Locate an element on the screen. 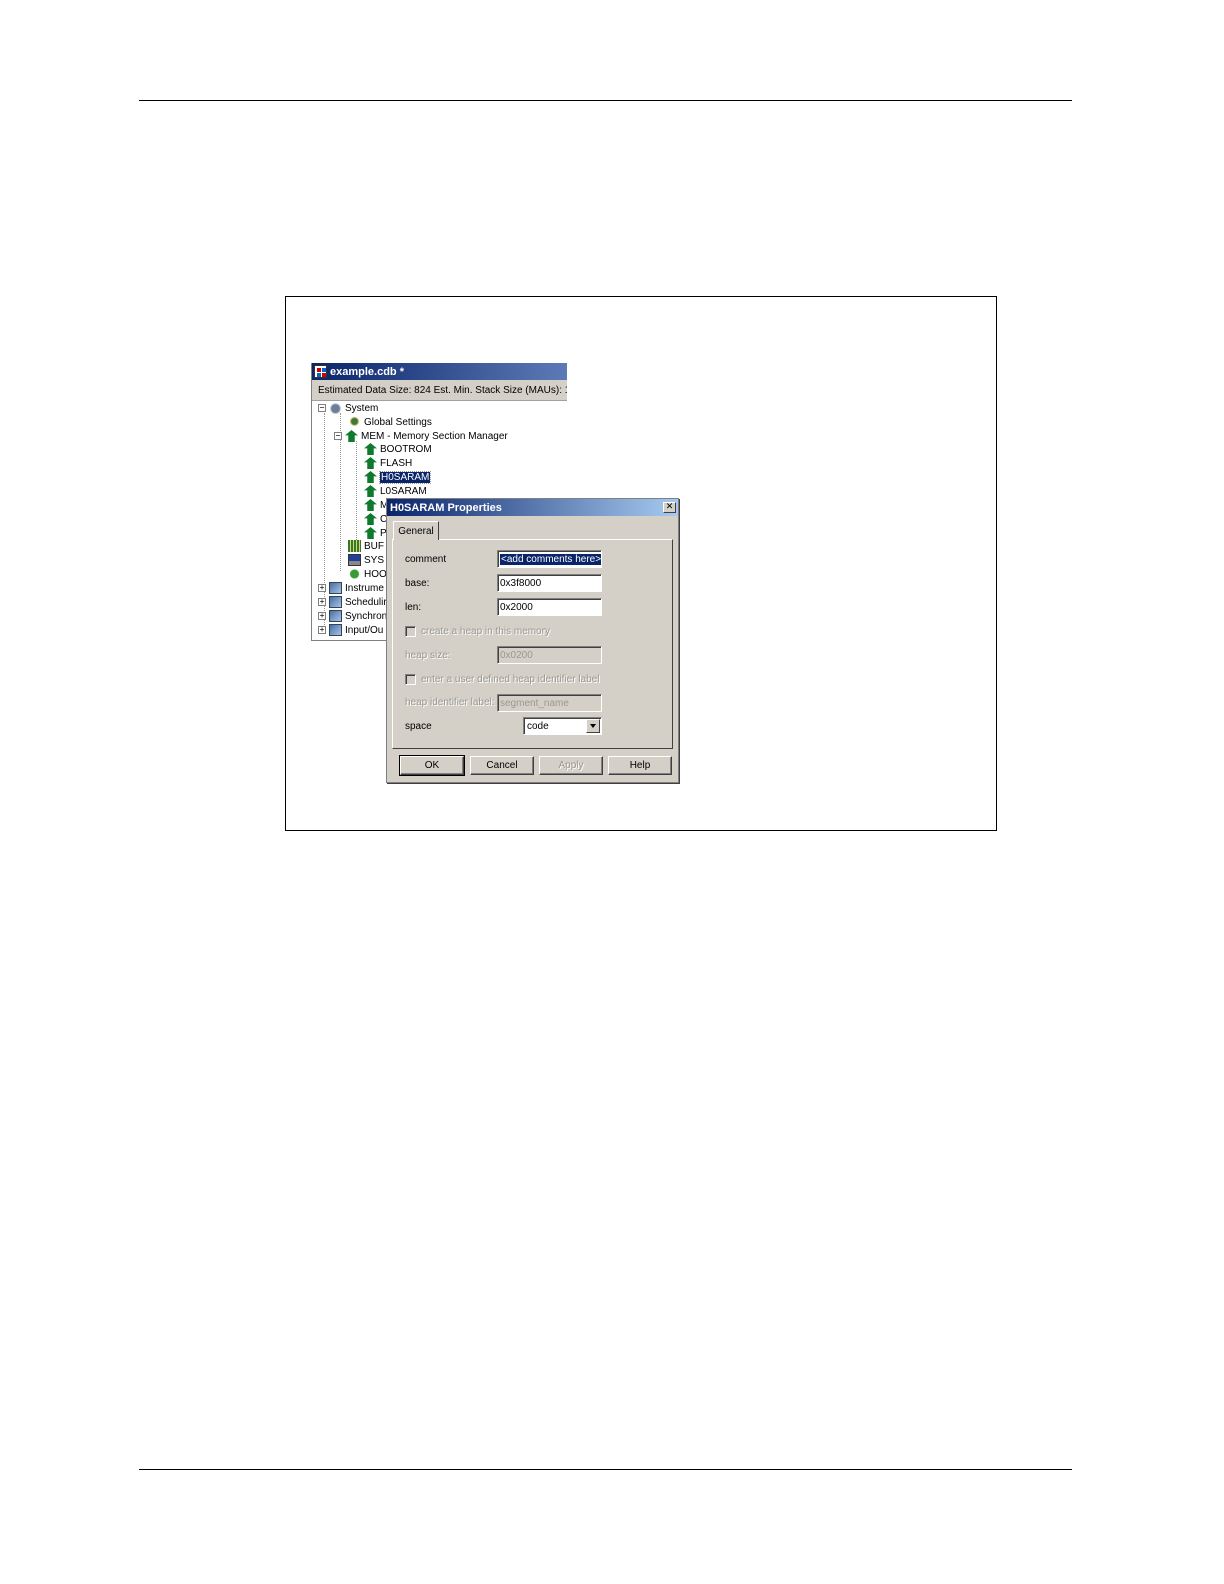 This screenshot has width=1224, height=1584. dialog-title: H0SARAM Properties is located at coordinates (446, 507).